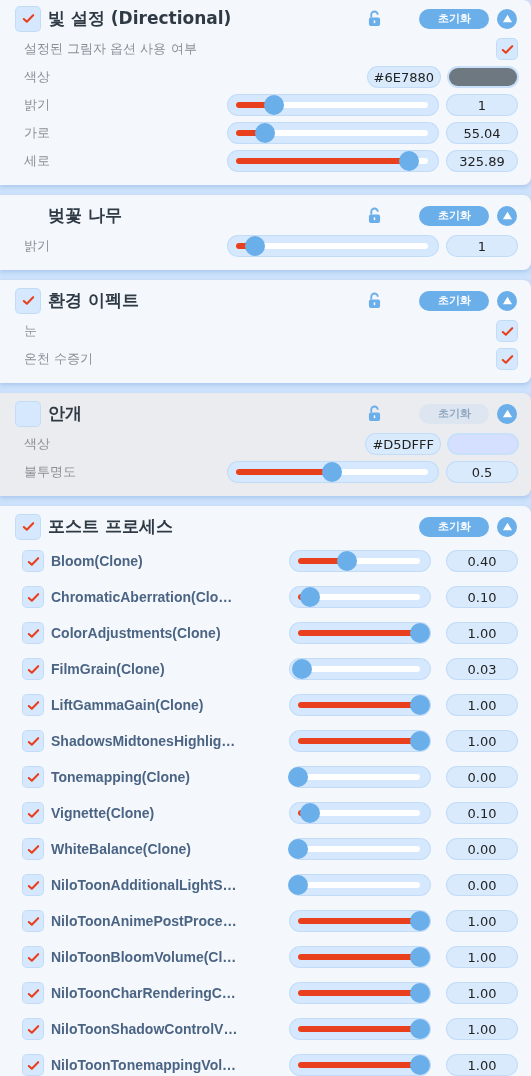  What do you see at coordinates (482, 561) in the screenshot?
I see `value-field: 0.40` at bounding box center [482, 561].